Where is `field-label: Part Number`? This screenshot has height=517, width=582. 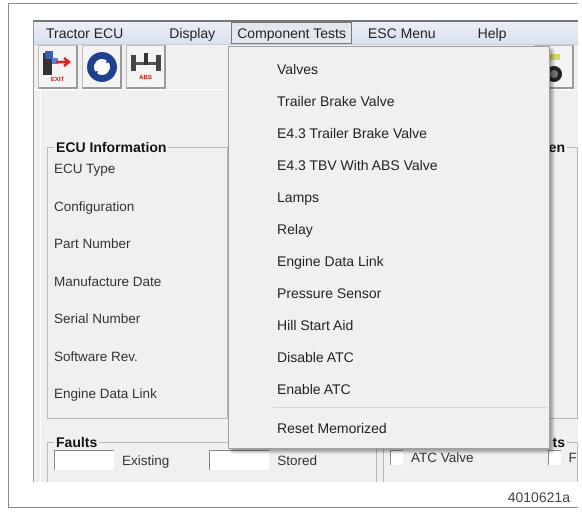
field-label: Part Number is located at coordinates (93, 244).